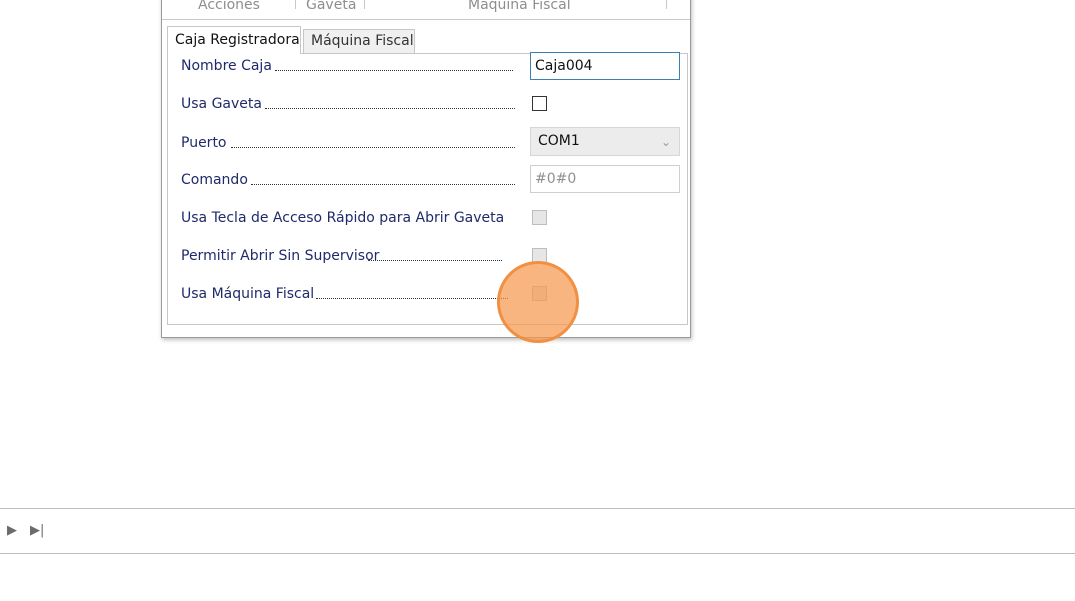  What do you see at coordinates (351, 294) in the screenshot?
I see `row-usa-maquina-fiscal: Usa Máquina Fiscal` at bounding box center [351, 294].